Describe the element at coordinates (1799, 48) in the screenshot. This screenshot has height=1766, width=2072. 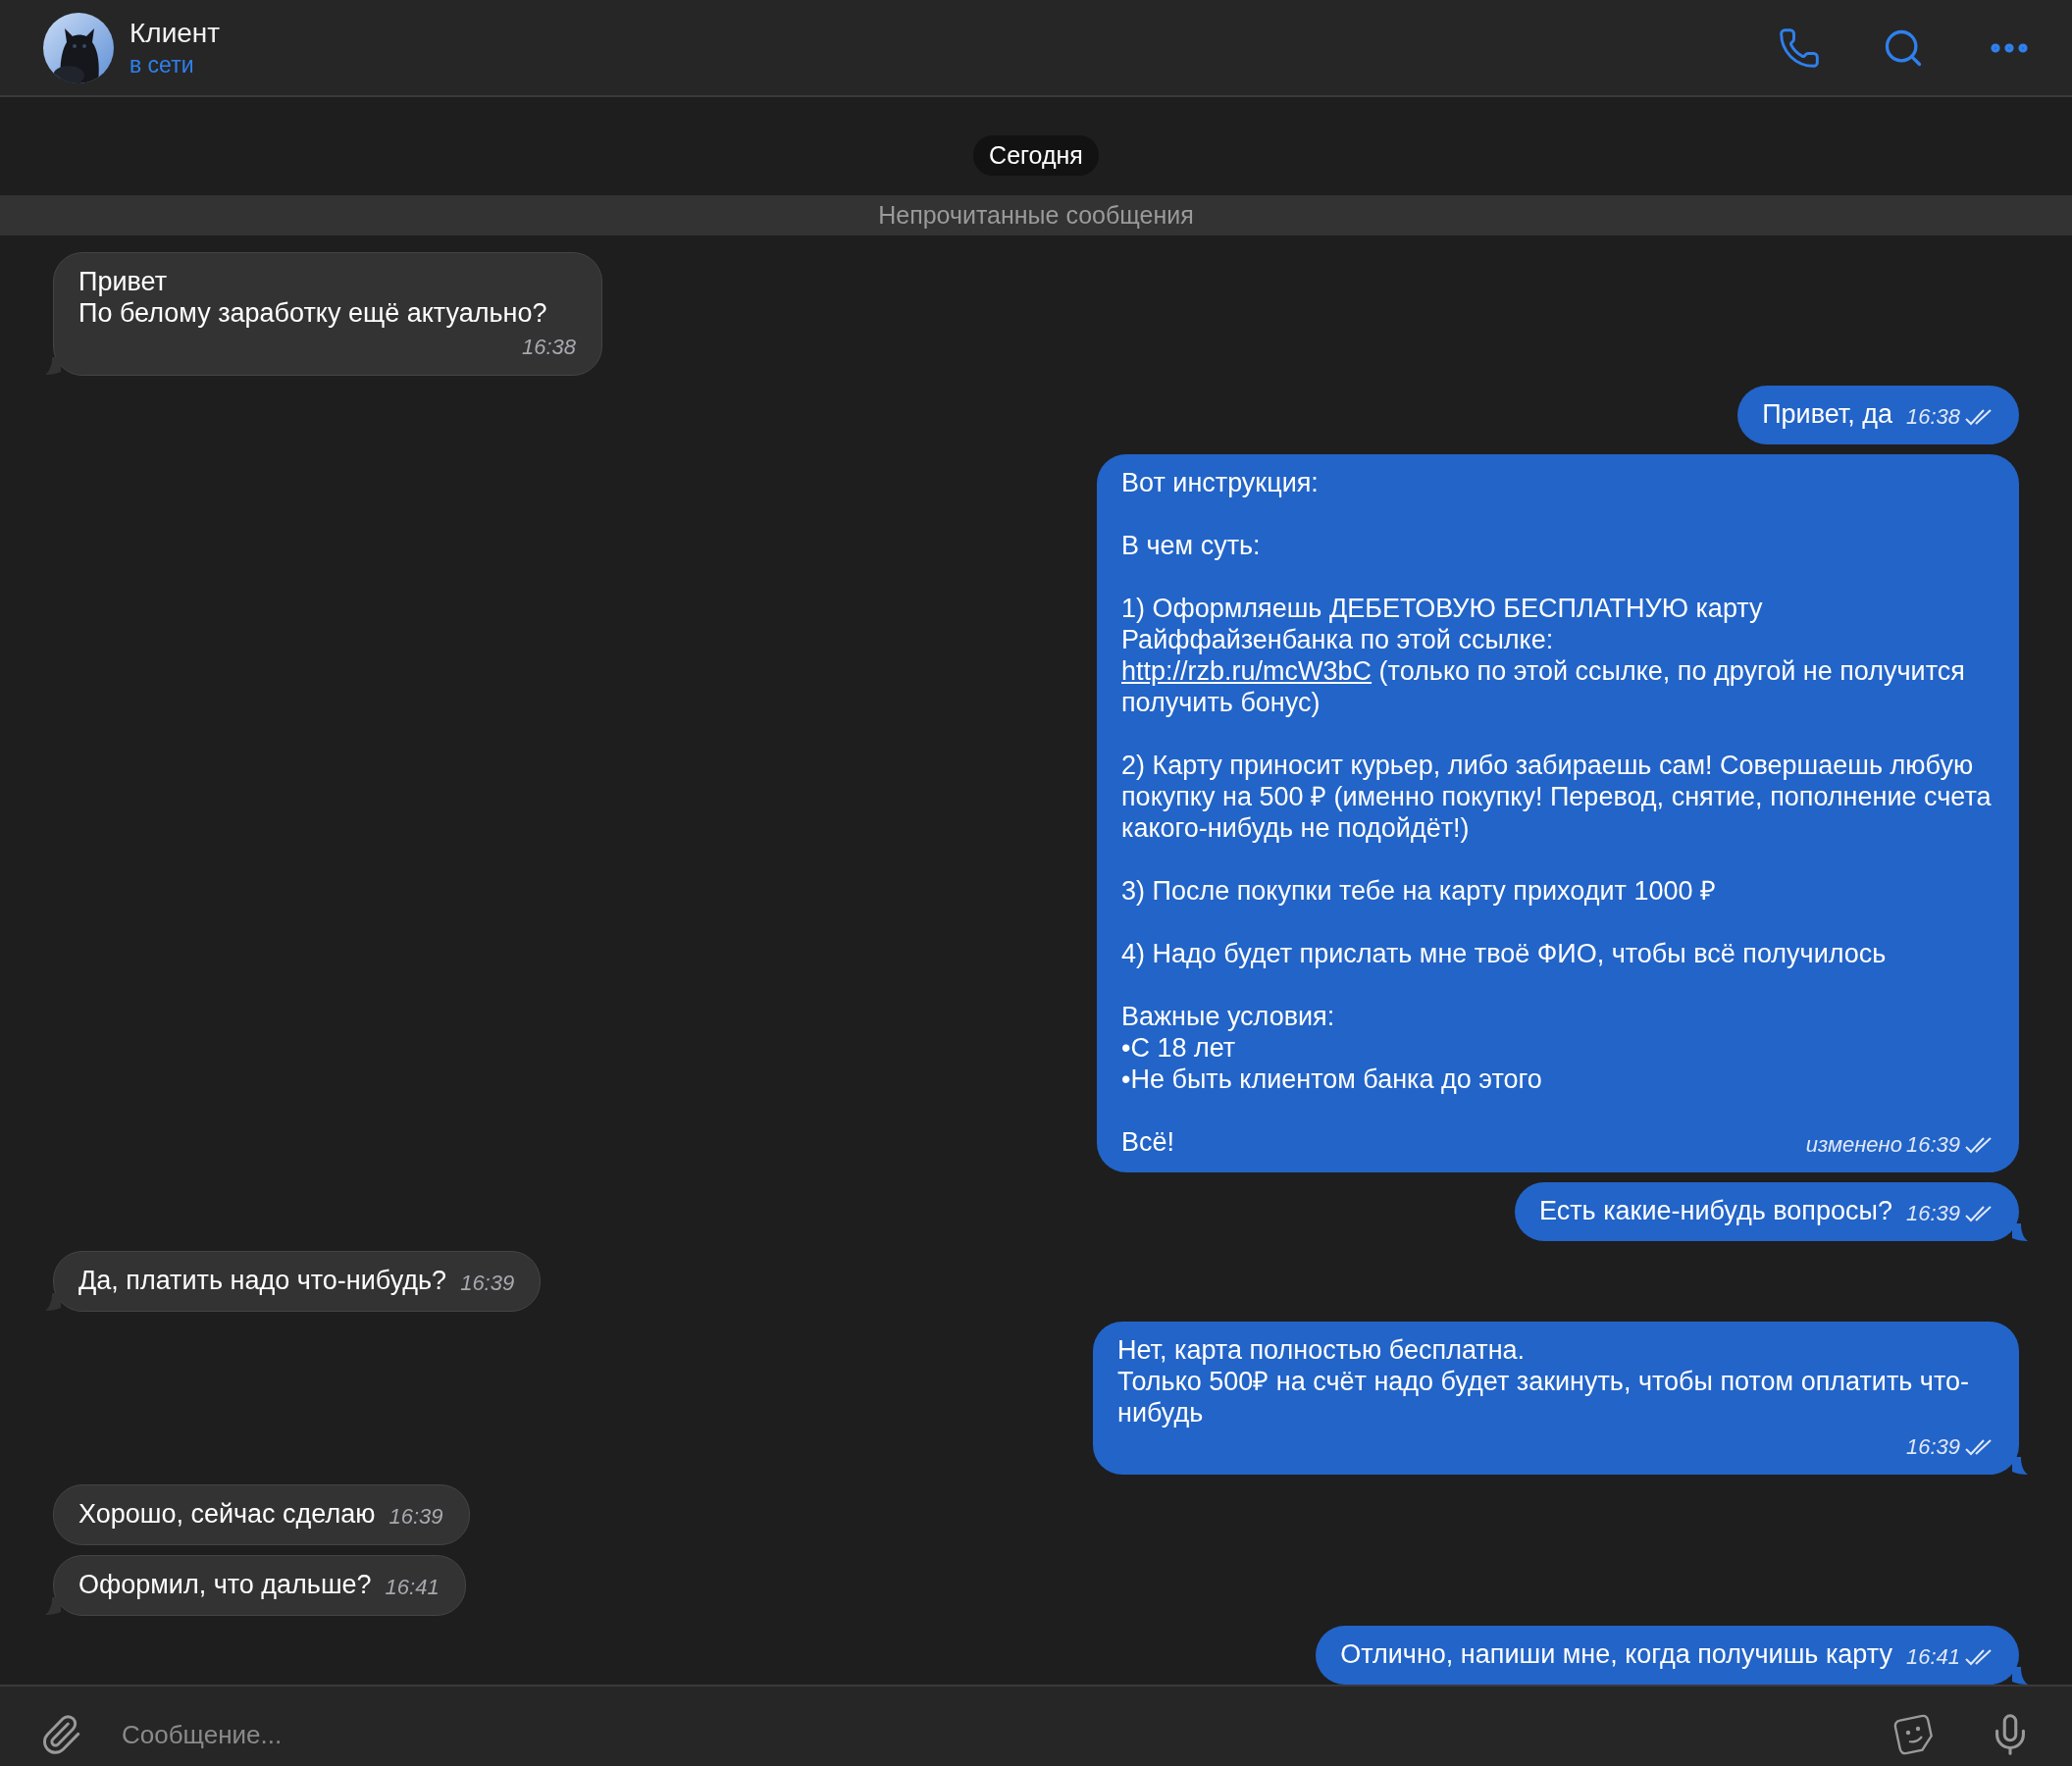
I see `phone-icon` at that location.